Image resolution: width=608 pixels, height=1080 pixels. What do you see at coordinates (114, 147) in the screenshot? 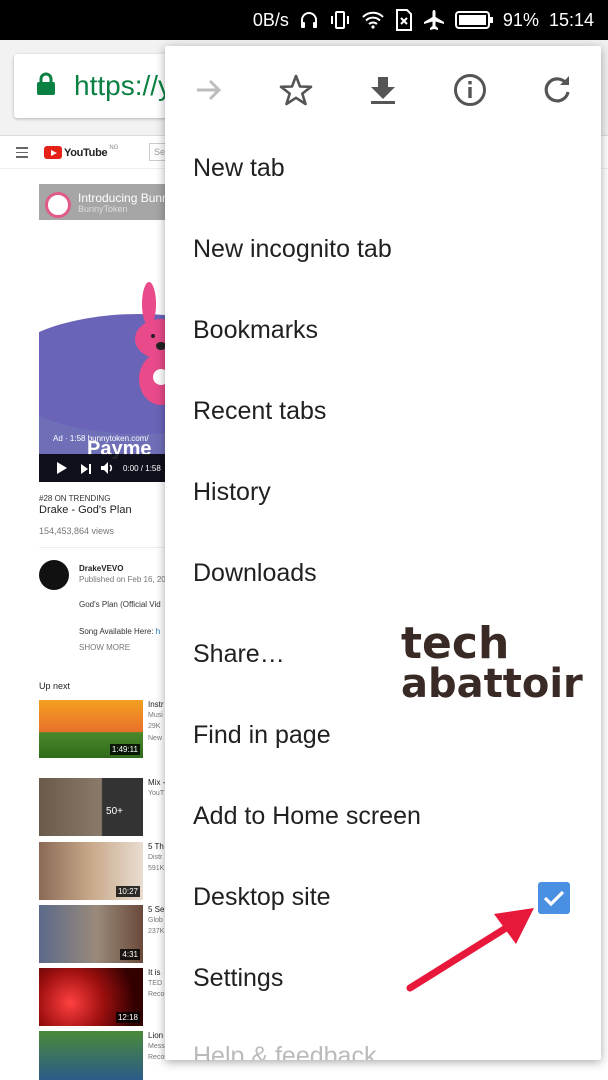
I see `region-label: NG` at bounding box center [114, 147].